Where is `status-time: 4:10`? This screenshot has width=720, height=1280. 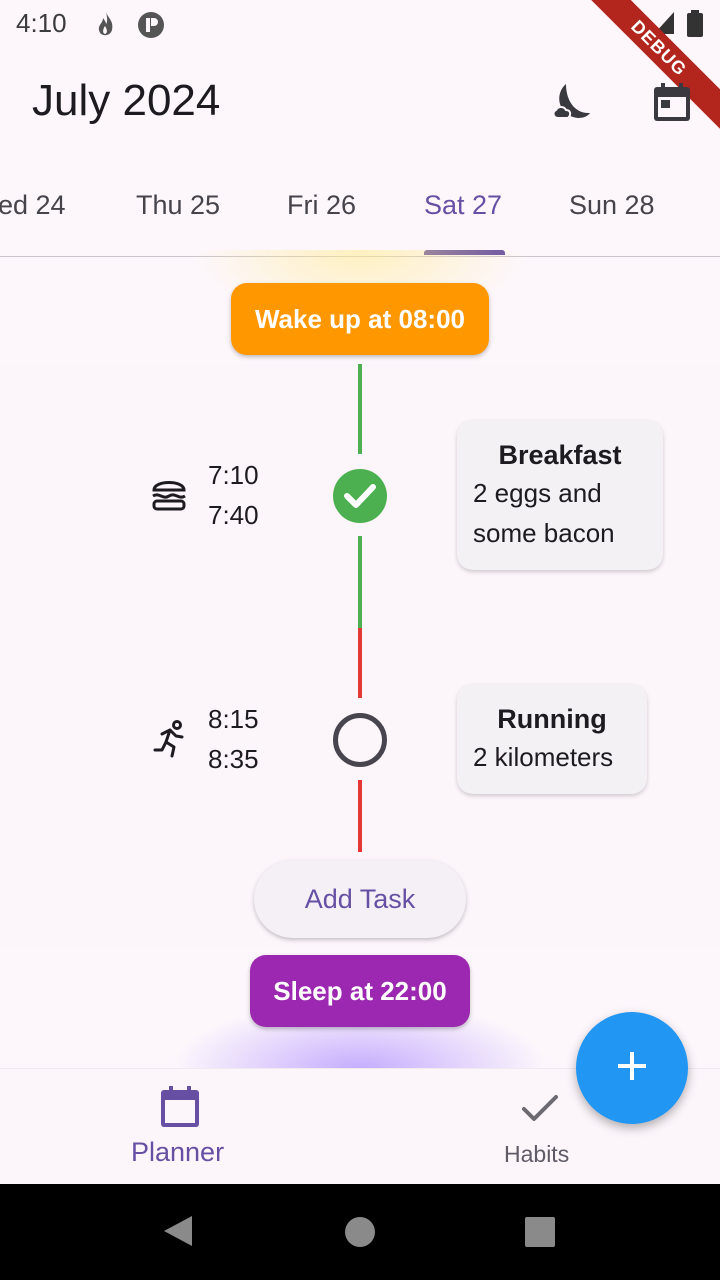 status-time: 4:10 is located at coordinates (41, 23).